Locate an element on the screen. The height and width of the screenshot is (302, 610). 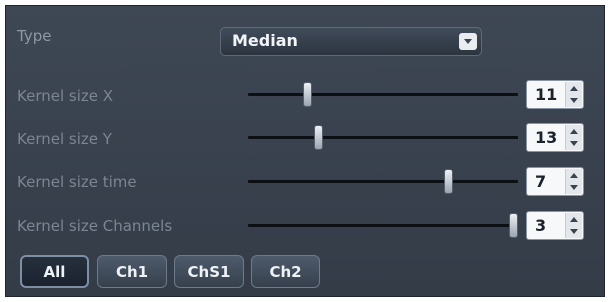
kernel-size-x-slider is located at coordinates (383, 94).